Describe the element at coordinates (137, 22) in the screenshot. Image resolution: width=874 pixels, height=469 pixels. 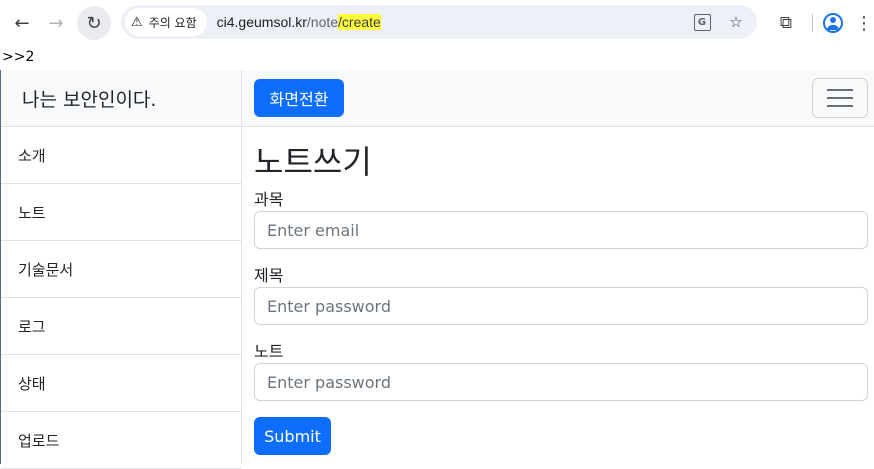
I see `warning-icon: ⚠` at that location.